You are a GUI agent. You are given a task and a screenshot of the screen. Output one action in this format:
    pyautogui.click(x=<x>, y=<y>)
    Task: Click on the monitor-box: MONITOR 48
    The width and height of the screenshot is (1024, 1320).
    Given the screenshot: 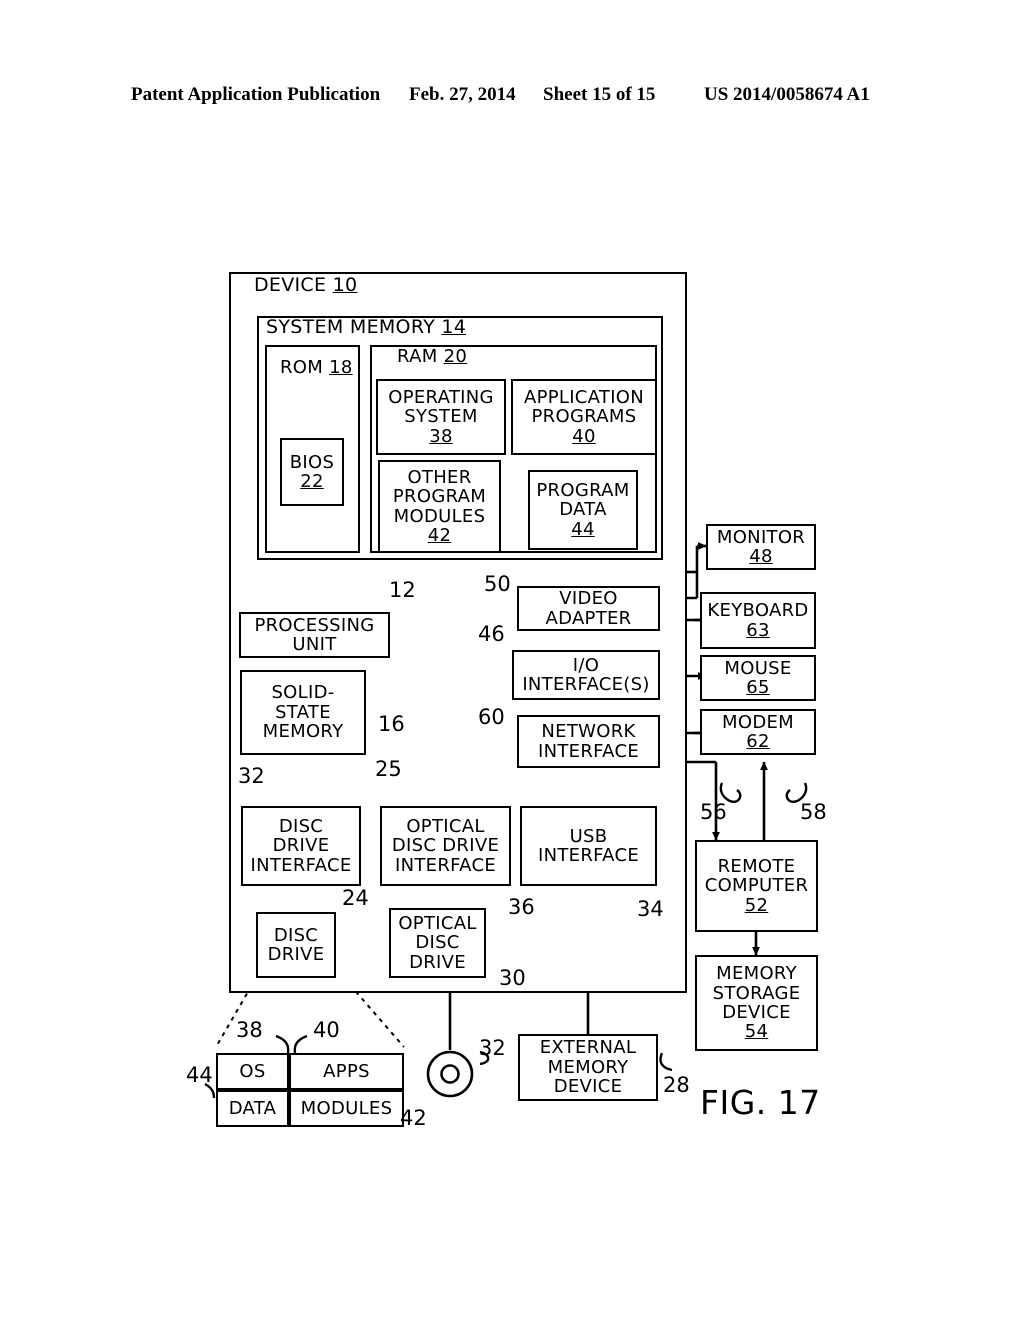 What is the action you would take?
    pyautogui.click(x=761, y=547)
    